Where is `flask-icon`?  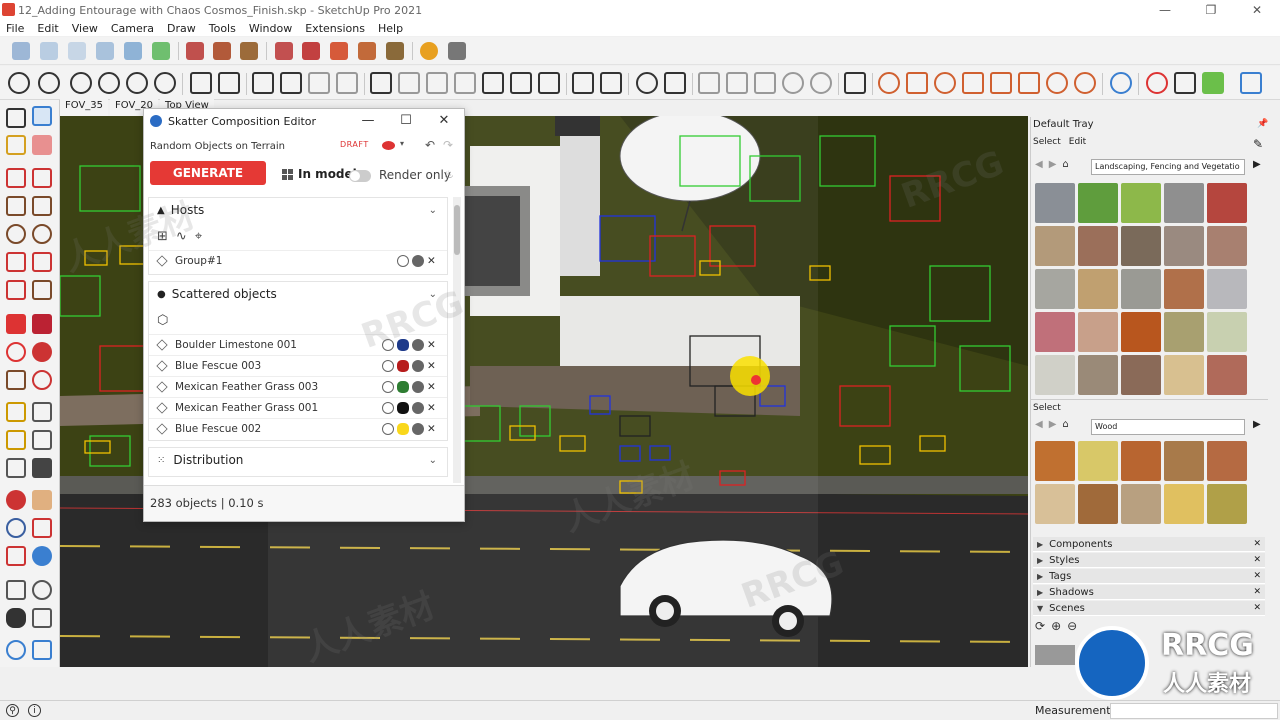
flask-icon is located at coordinates (1121, 83).